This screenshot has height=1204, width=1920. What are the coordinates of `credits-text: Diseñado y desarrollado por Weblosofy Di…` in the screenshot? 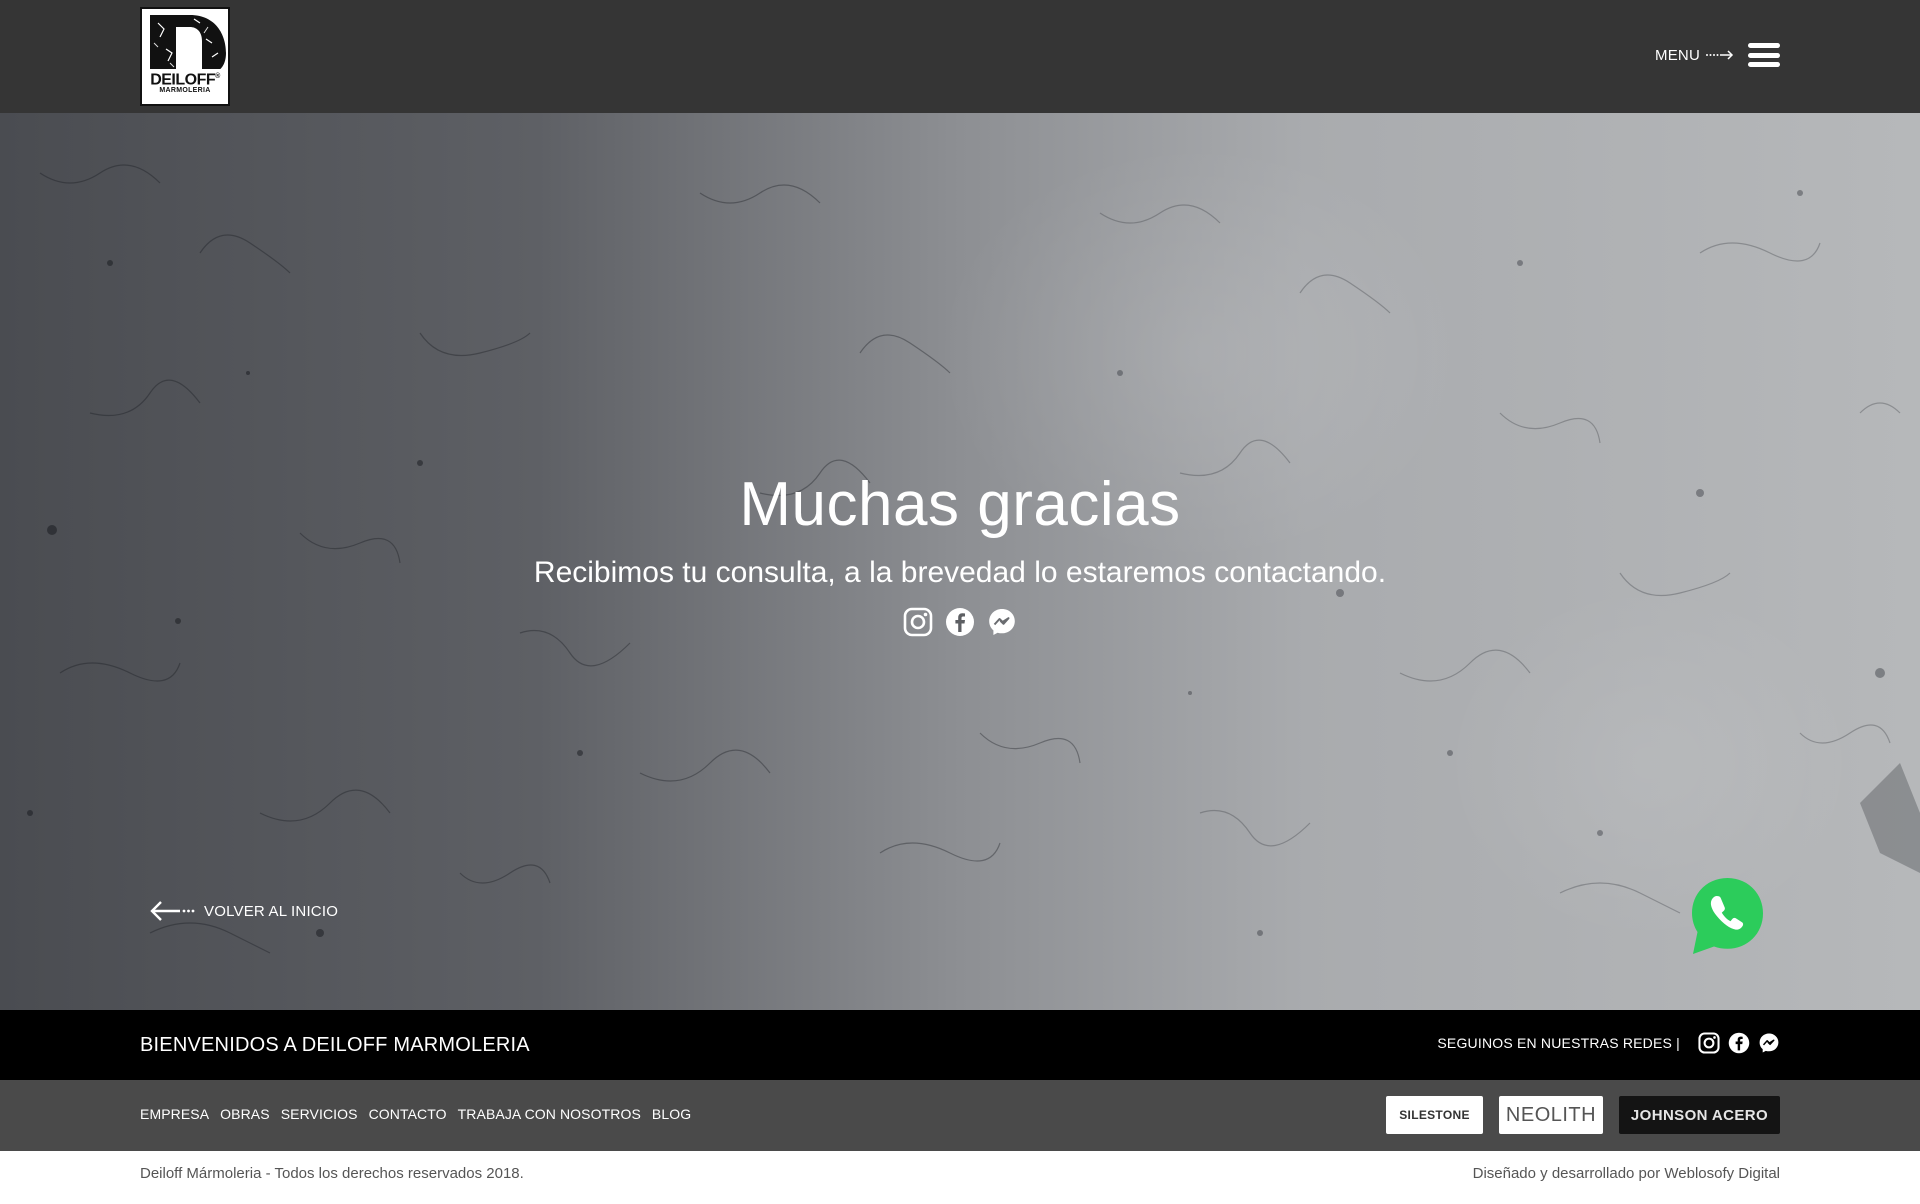 It's located at (1626, 1173).